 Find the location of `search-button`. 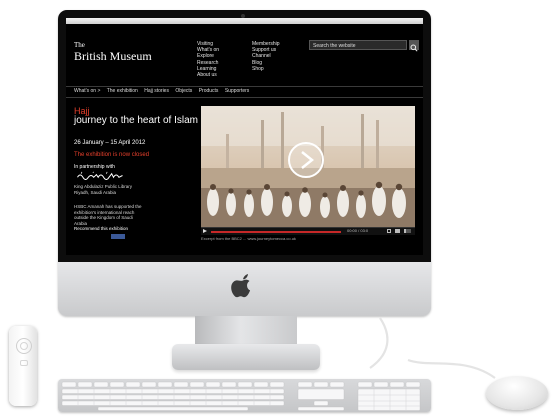

search-button is located at coordinates (414, 46).